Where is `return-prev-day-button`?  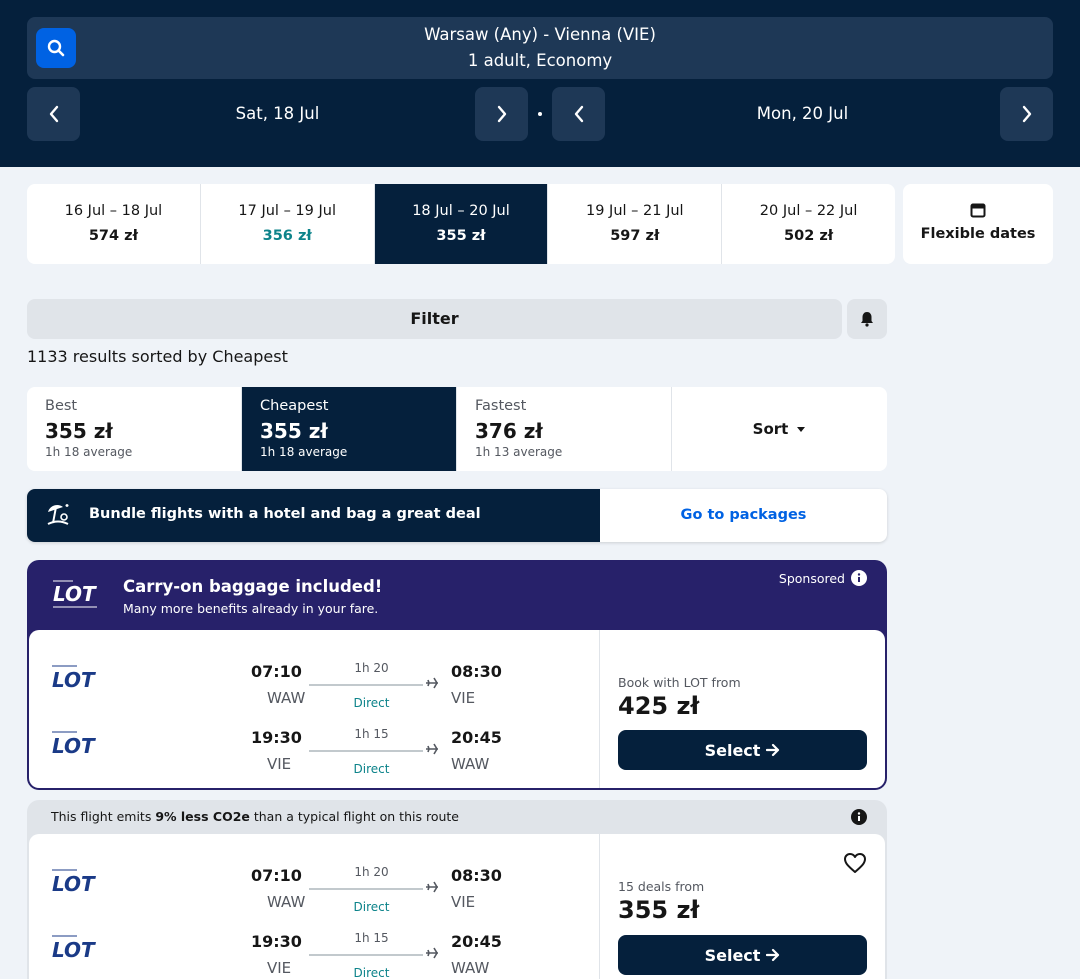
return-prev-day-button is located at coordinates (578, 114).